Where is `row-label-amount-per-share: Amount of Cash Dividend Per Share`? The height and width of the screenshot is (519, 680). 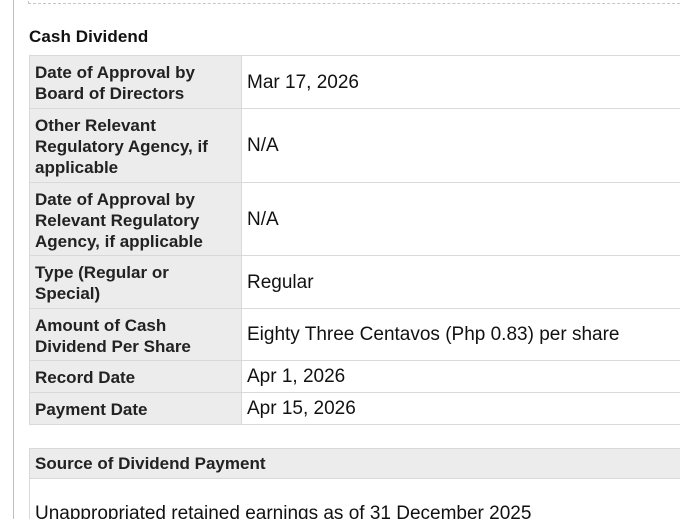 row-label-amount-per-share: Amount of Cash Dividend Per Share is located at coordinates (135, 334).